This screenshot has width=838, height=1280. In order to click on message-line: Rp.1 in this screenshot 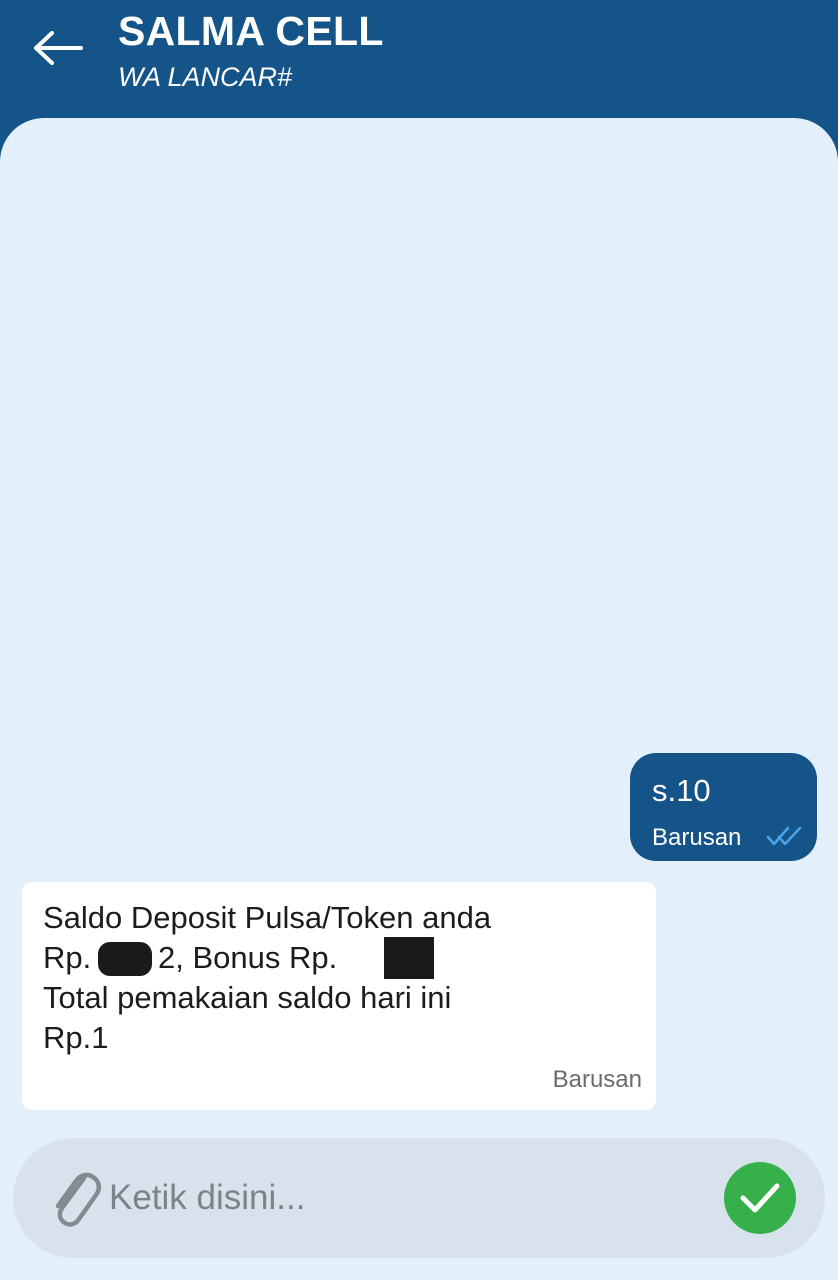, I will do `click(76, 1037)`.